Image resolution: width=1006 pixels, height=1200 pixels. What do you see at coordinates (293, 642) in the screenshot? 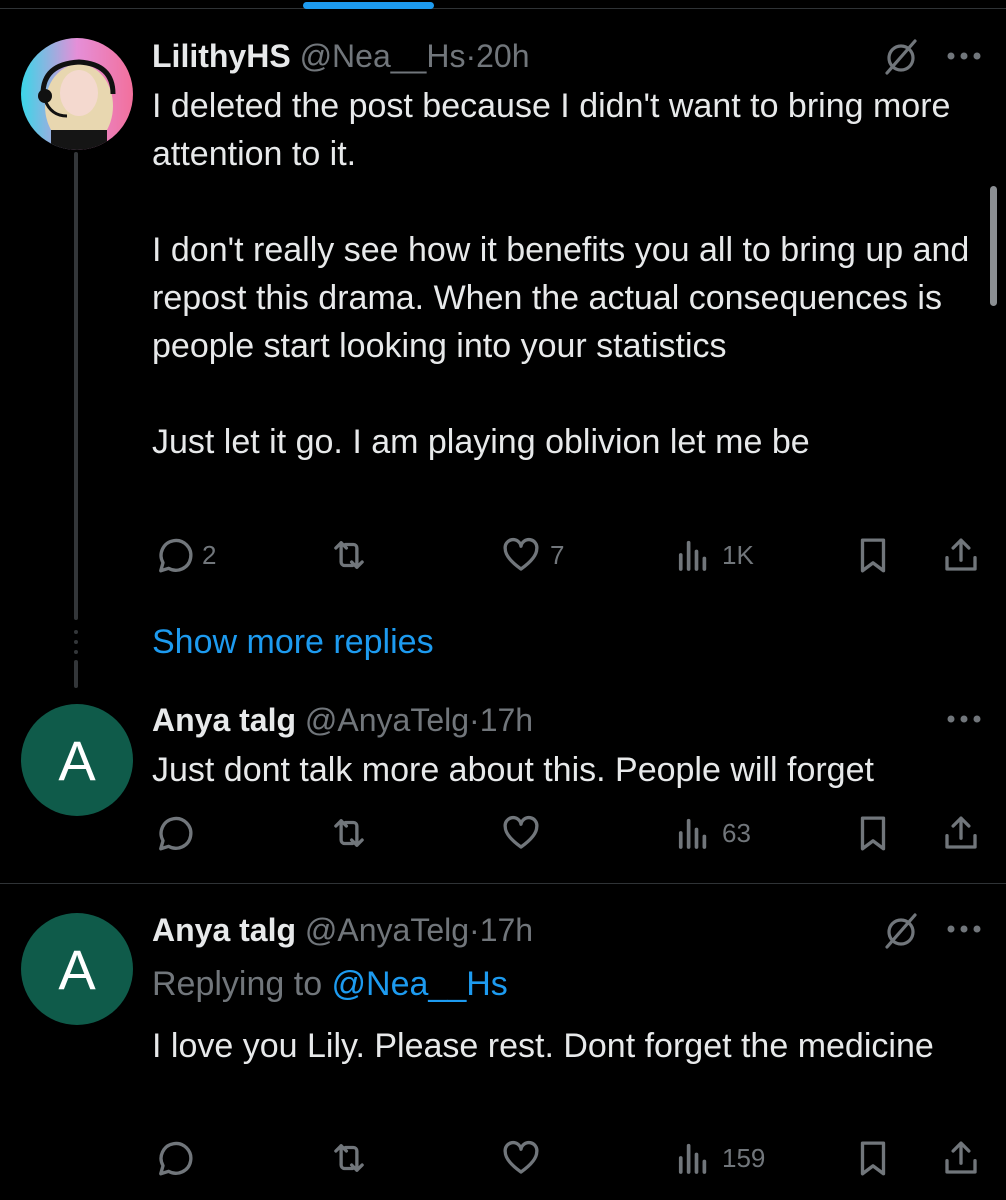
I see `show-more-replies-link: Show more replies` at bounding box center [293, 642].